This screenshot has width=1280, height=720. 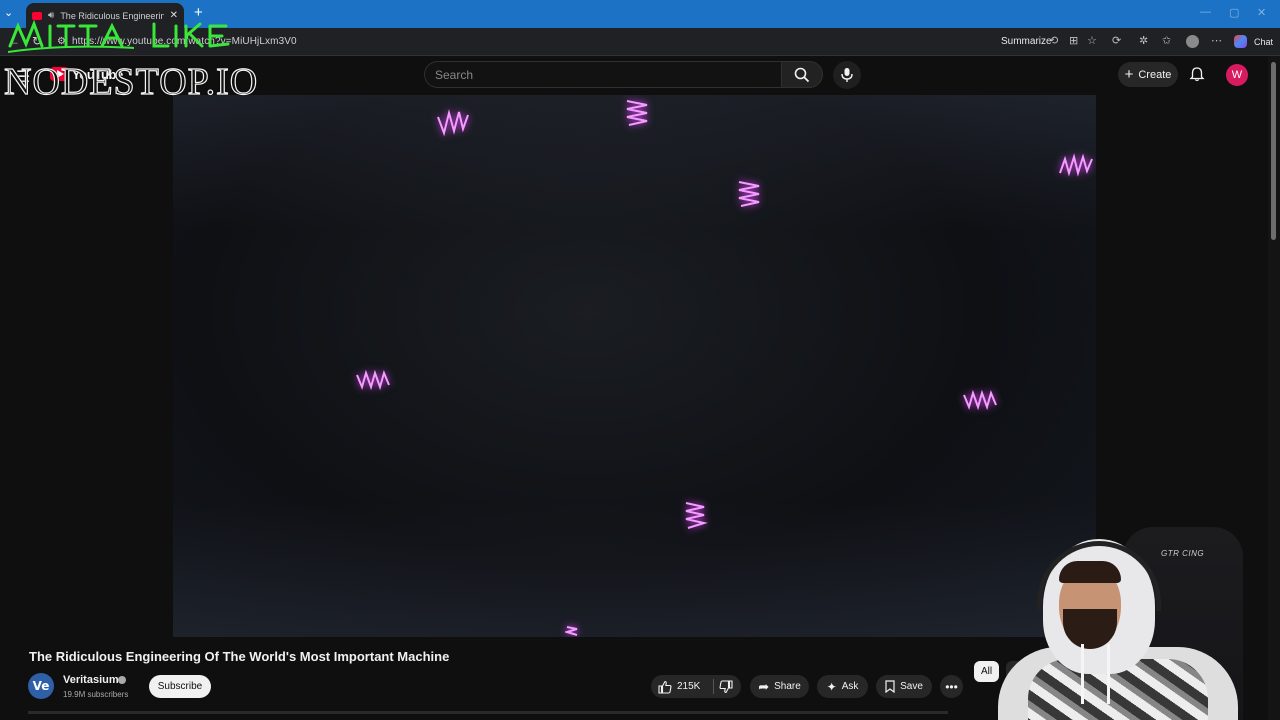 I want to click on extensions-grid-icon: ⊞, so click(x=1073, y=40).